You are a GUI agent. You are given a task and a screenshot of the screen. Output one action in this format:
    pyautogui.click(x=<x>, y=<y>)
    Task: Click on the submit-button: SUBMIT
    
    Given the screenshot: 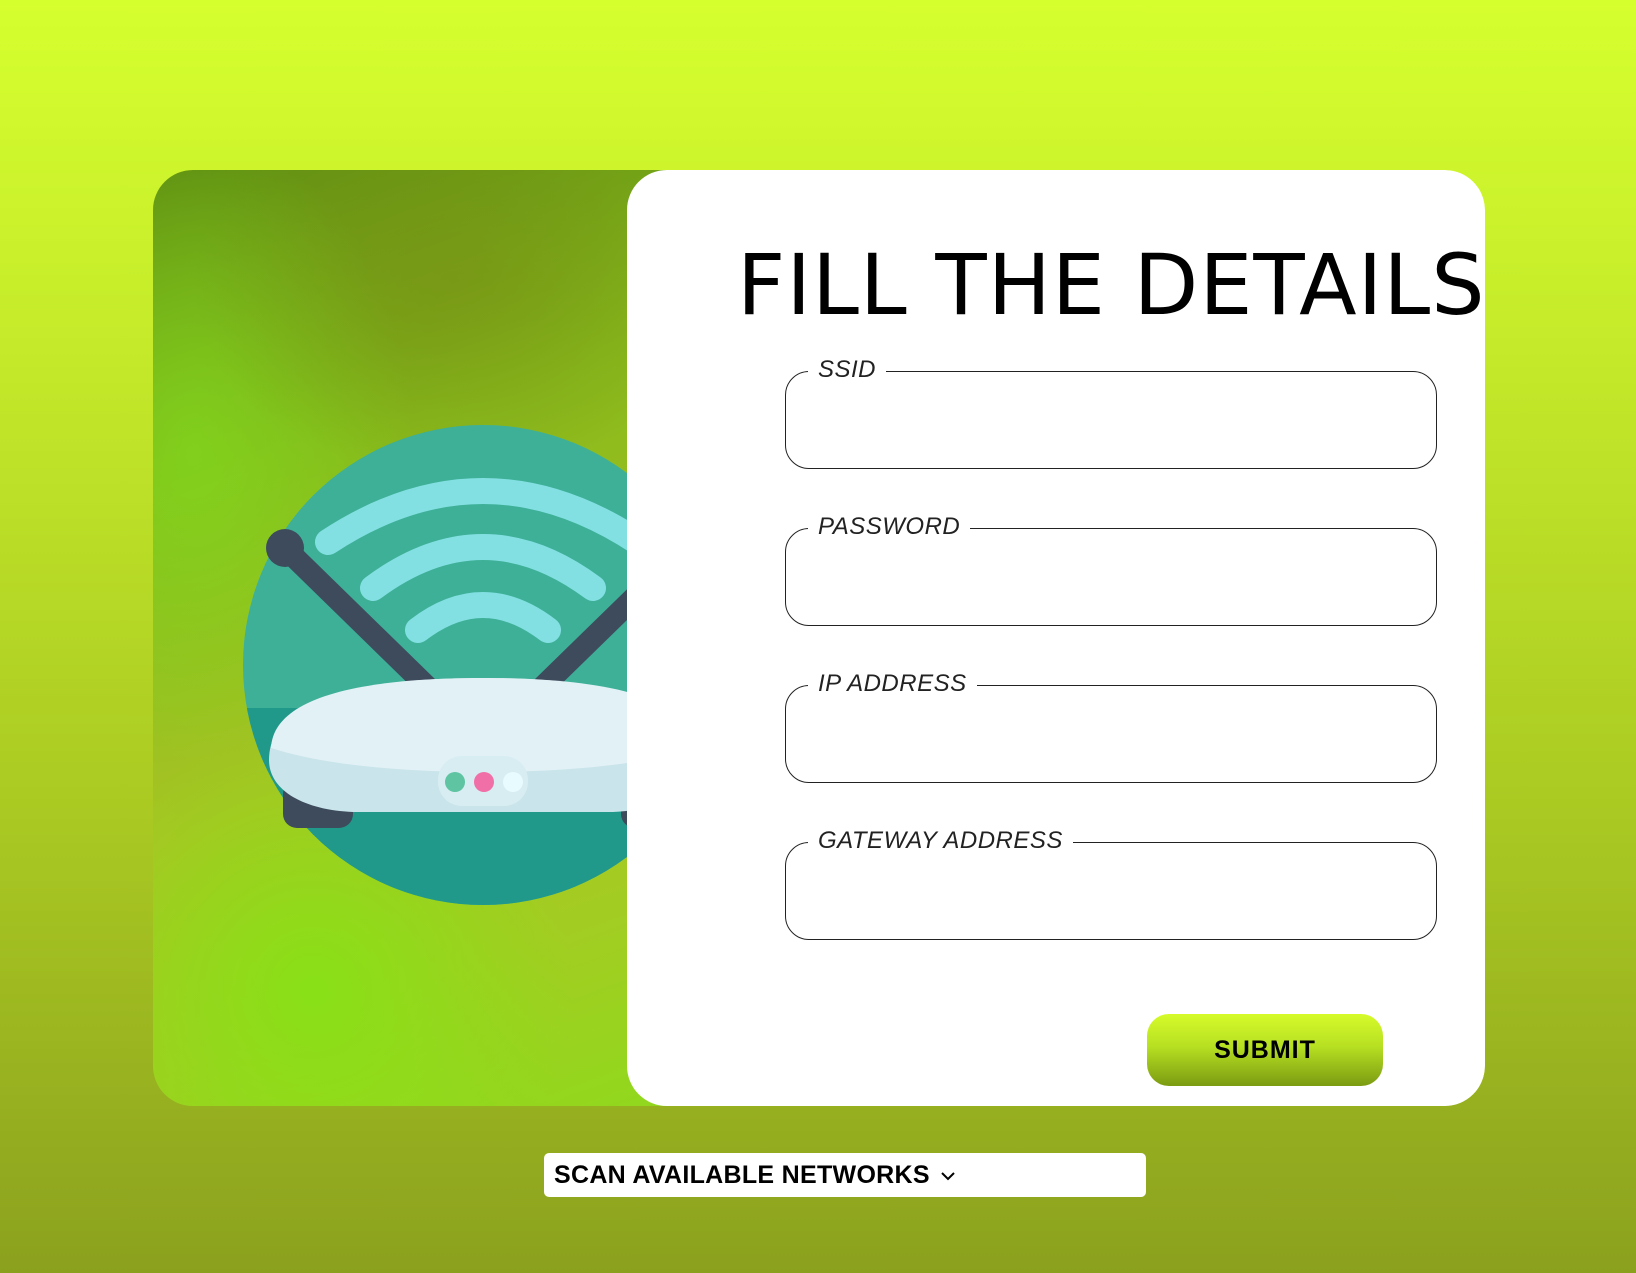 What is the action you would take?
    pyautogui.click(x=1265, y=1050)
    